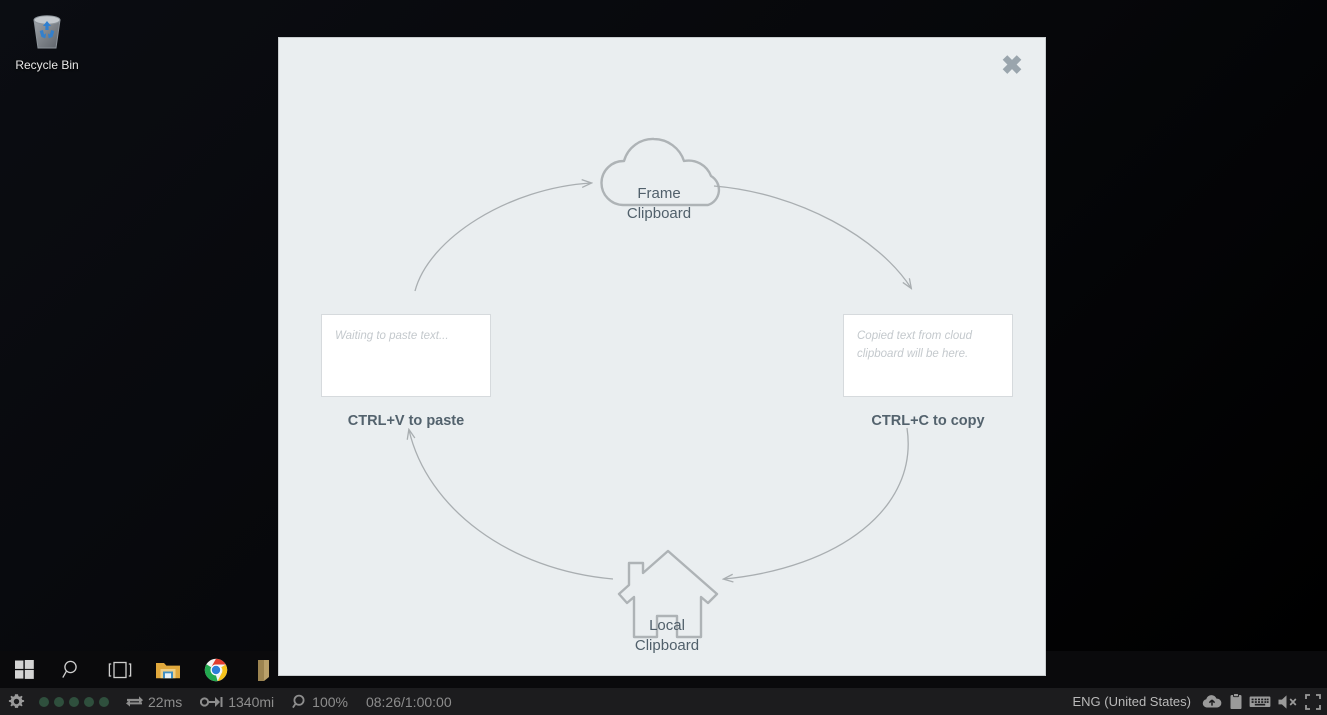  I want to click on folder-tan-icon, so click(264, 670).